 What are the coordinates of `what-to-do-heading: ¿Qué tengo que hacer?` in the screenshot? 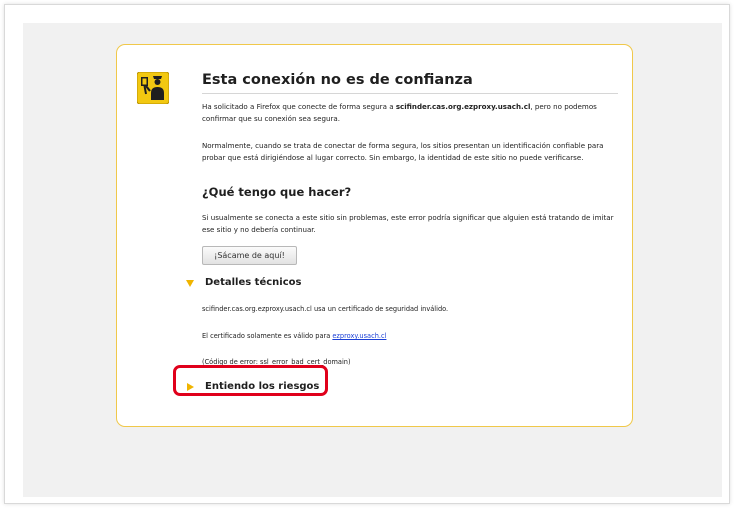 It's located at (277, 192).